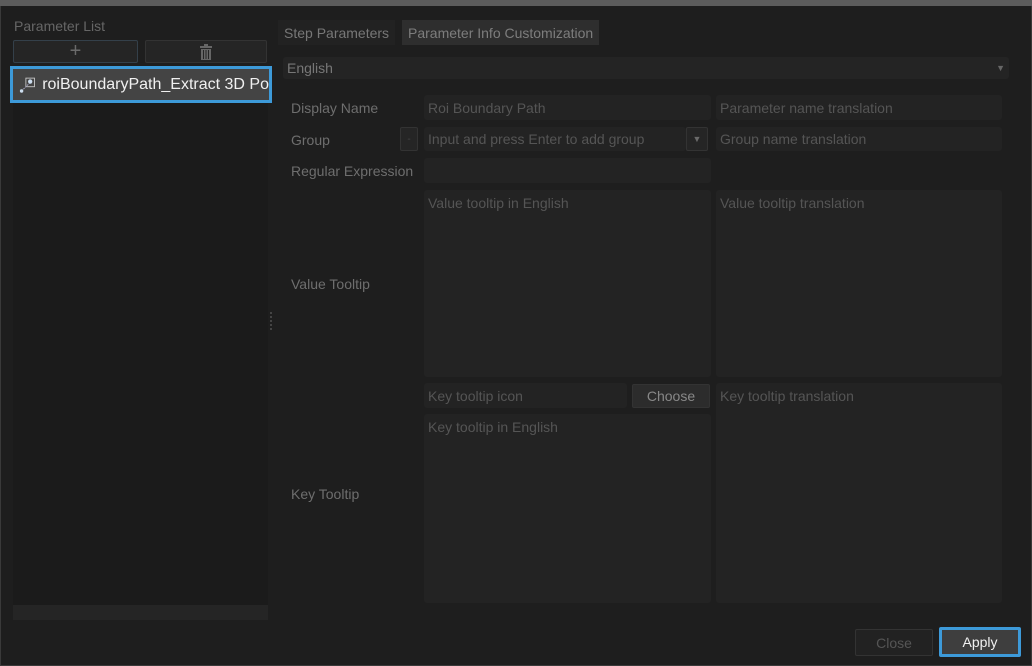 This screenshot has width=1032, height=666. Describe the element at coordinates (271, 321) in the screenshot. I see `splitter-handle` at that location.